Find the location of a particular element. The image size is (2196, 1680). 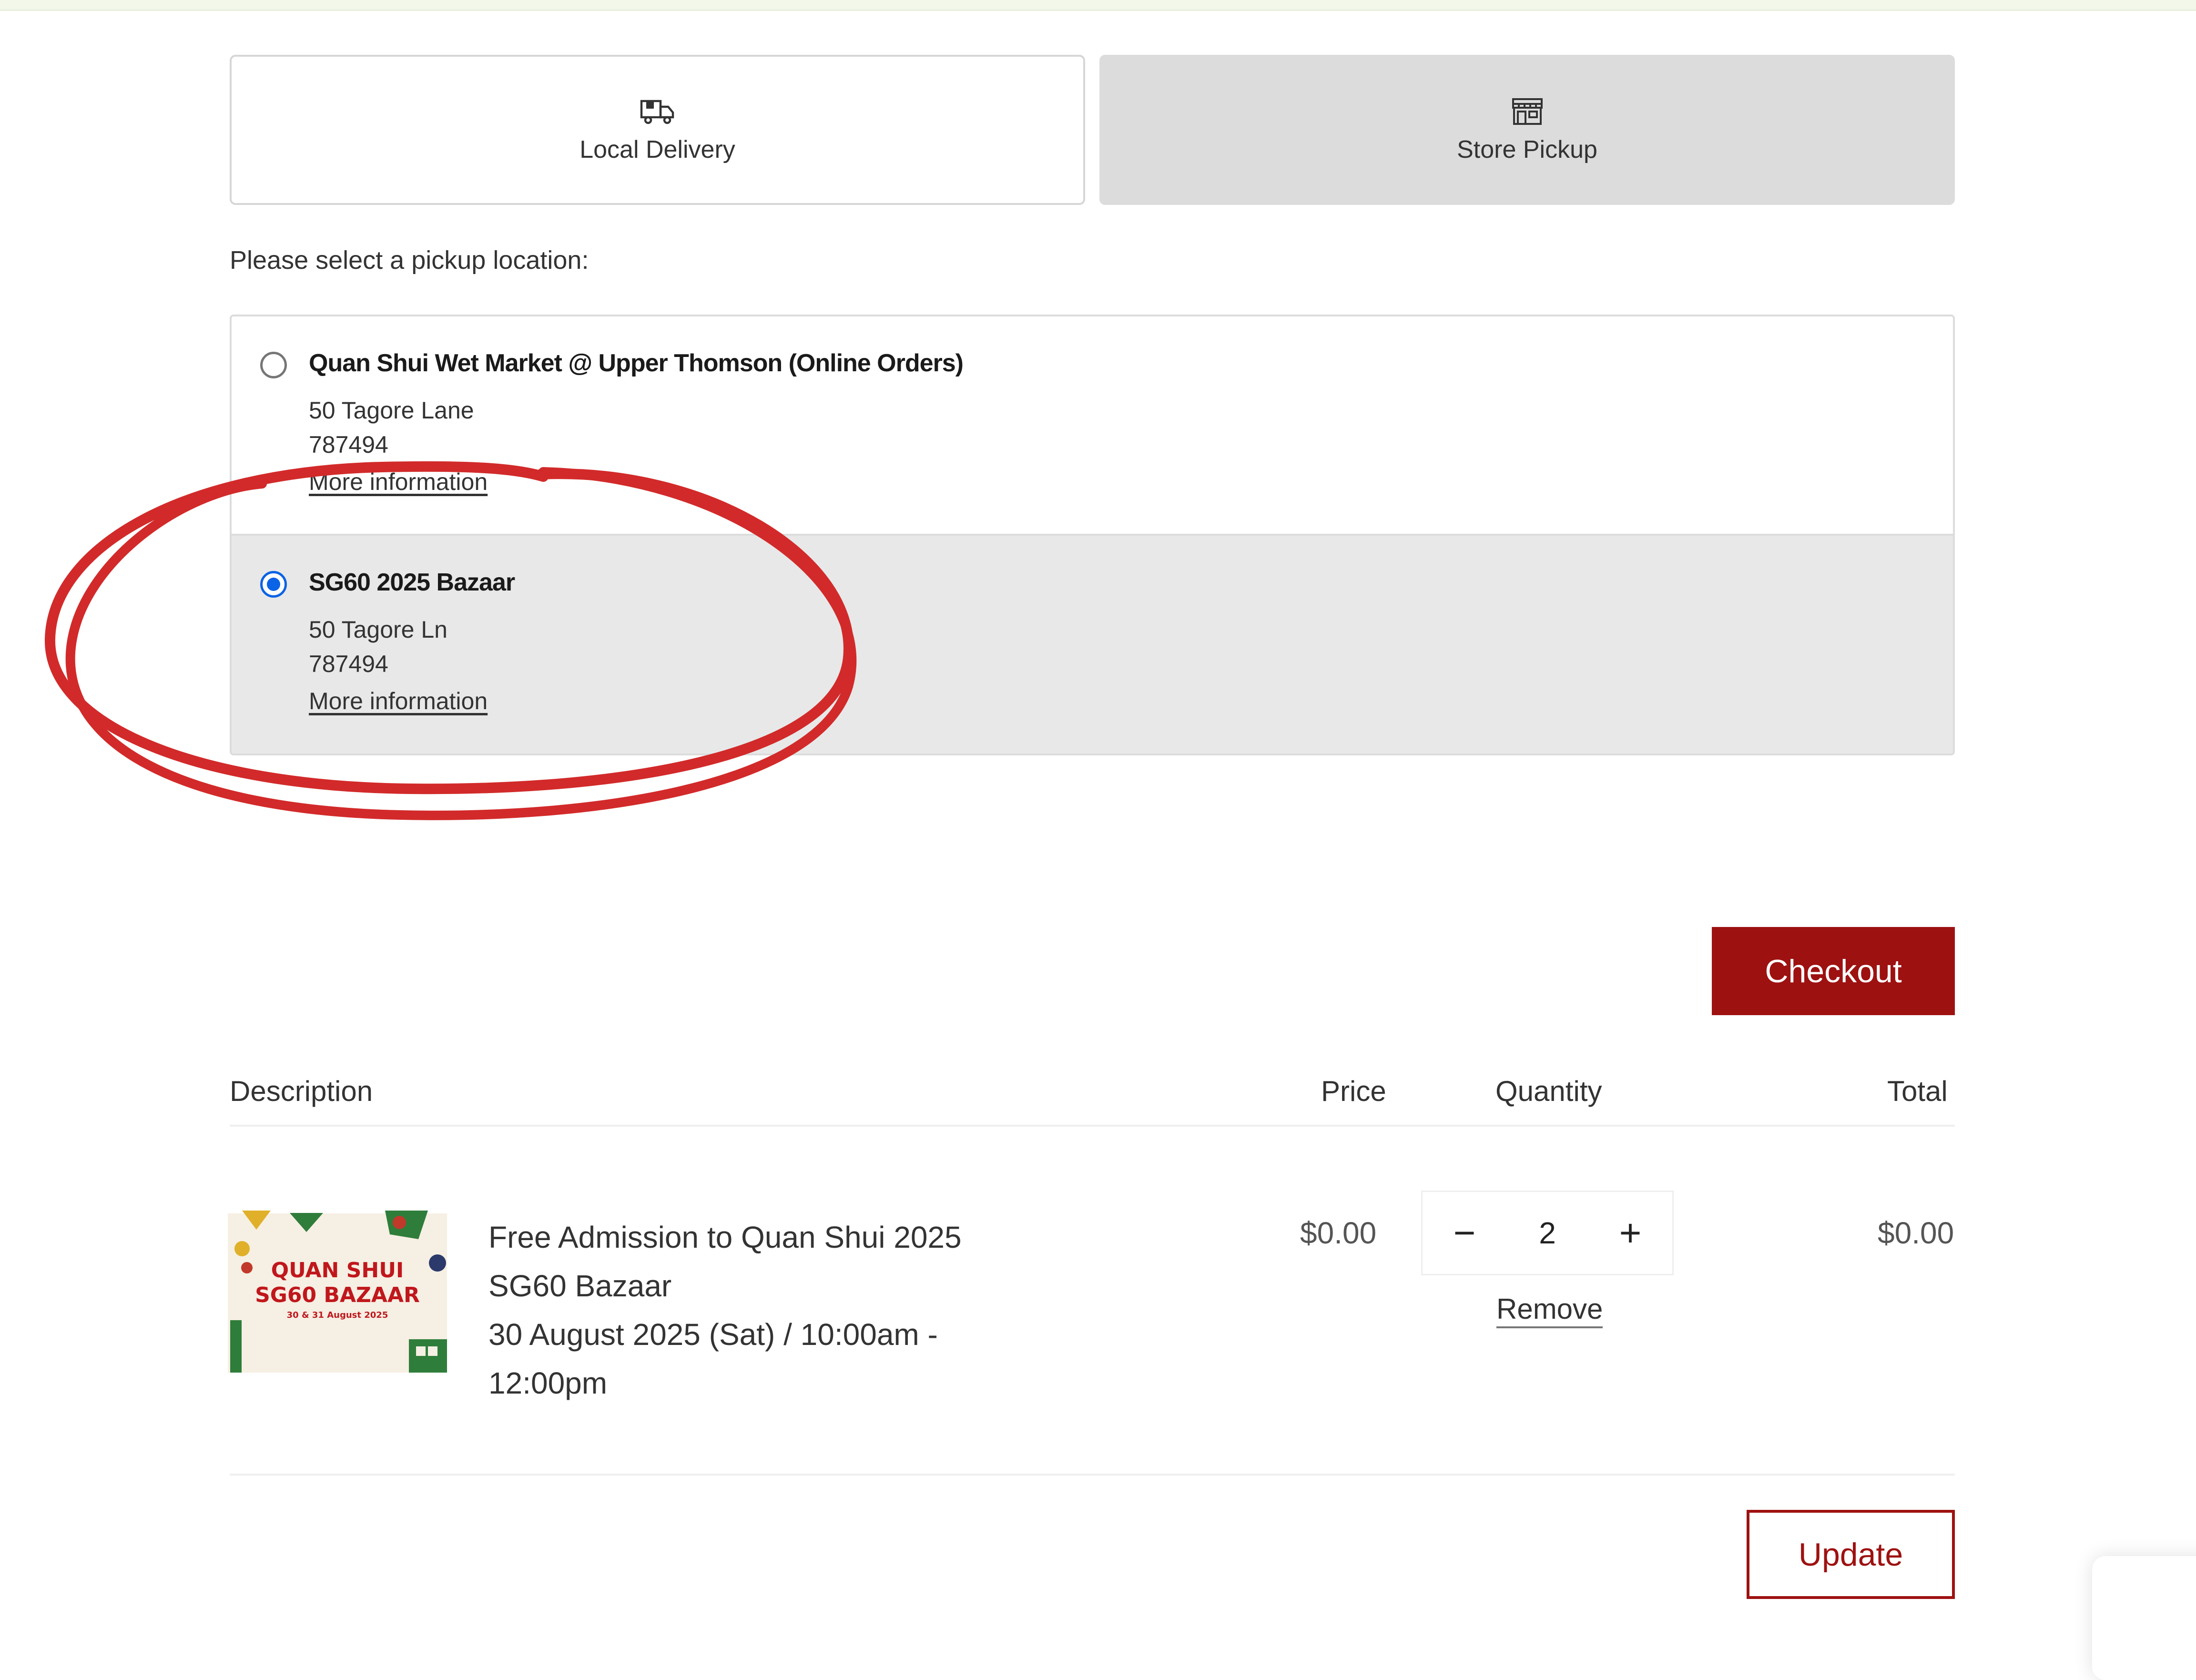

quantity-increase-button: + is located at coordinates (1630, 1233).